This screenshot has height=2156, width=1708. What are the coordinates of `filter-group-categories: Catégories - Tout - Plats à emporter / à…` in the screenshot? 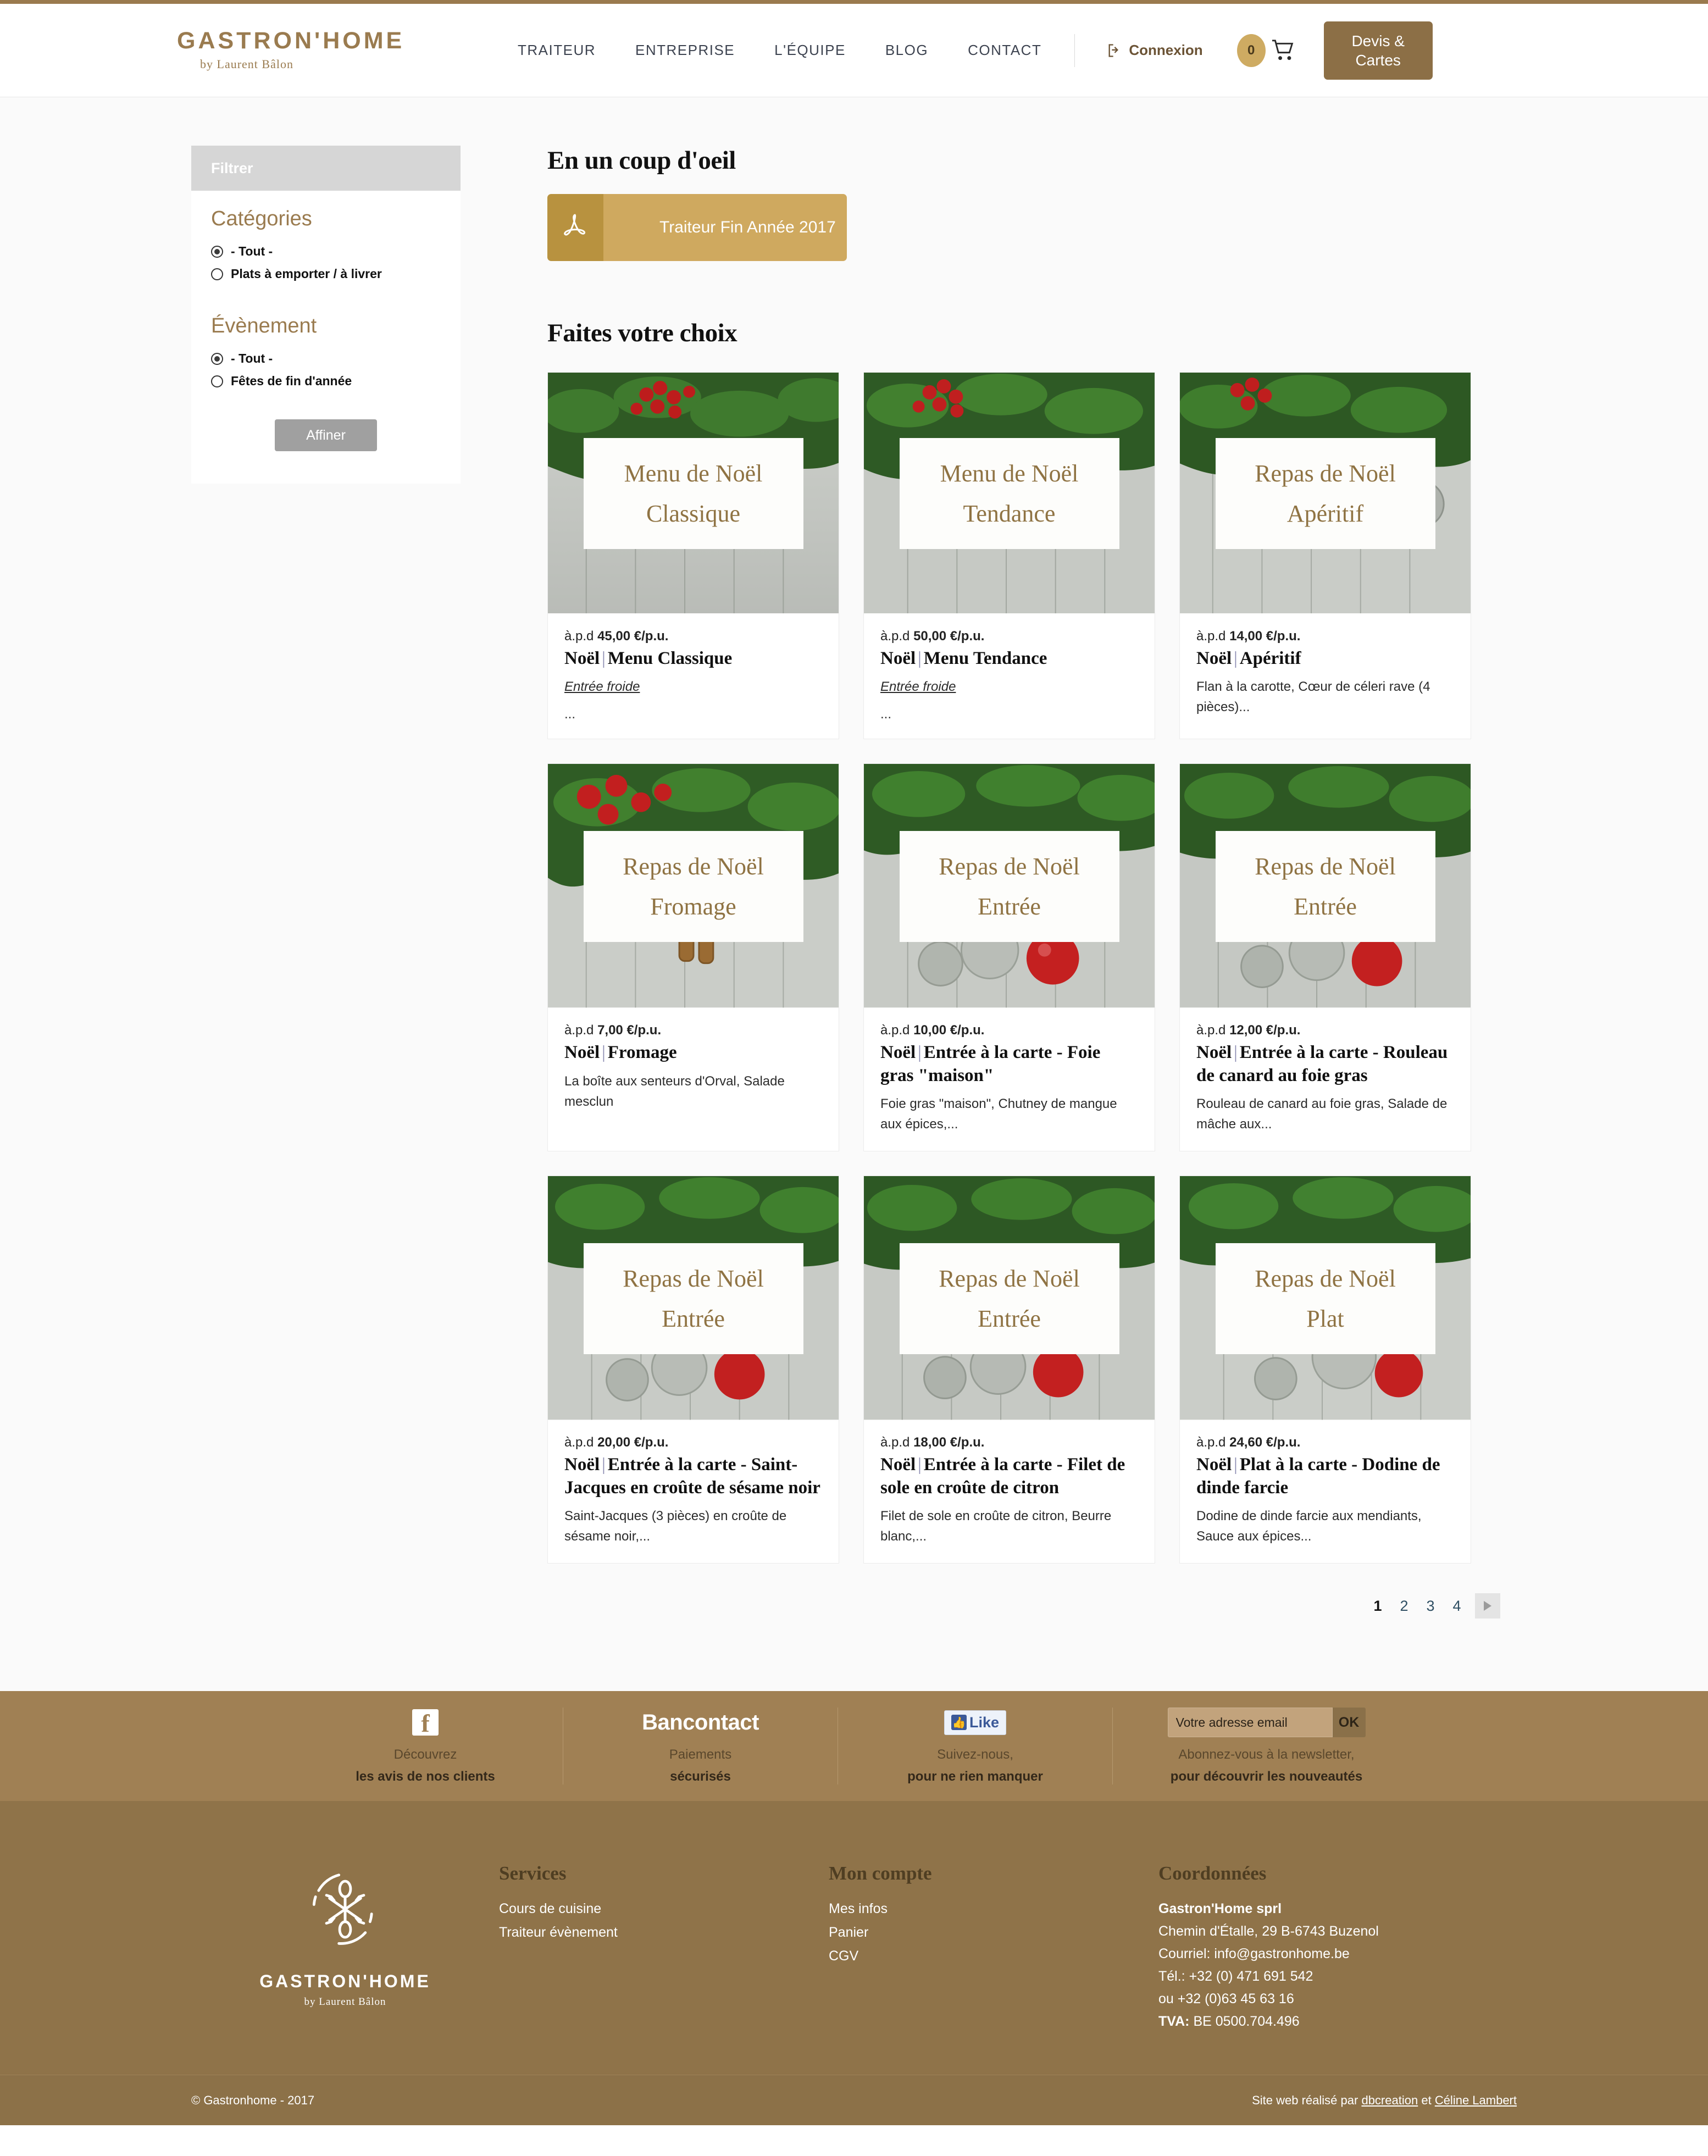 It's located at (326, 244).